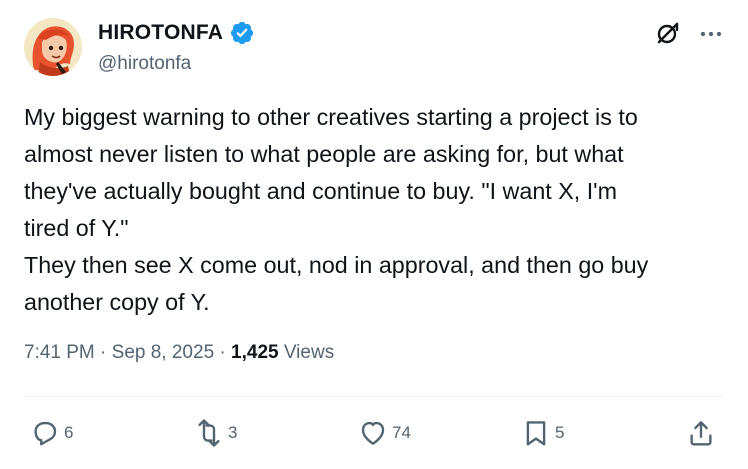  Describe the element at coordinates (160, 33) in the screenshot. I see `display-name: HIROTONFA` at that location.